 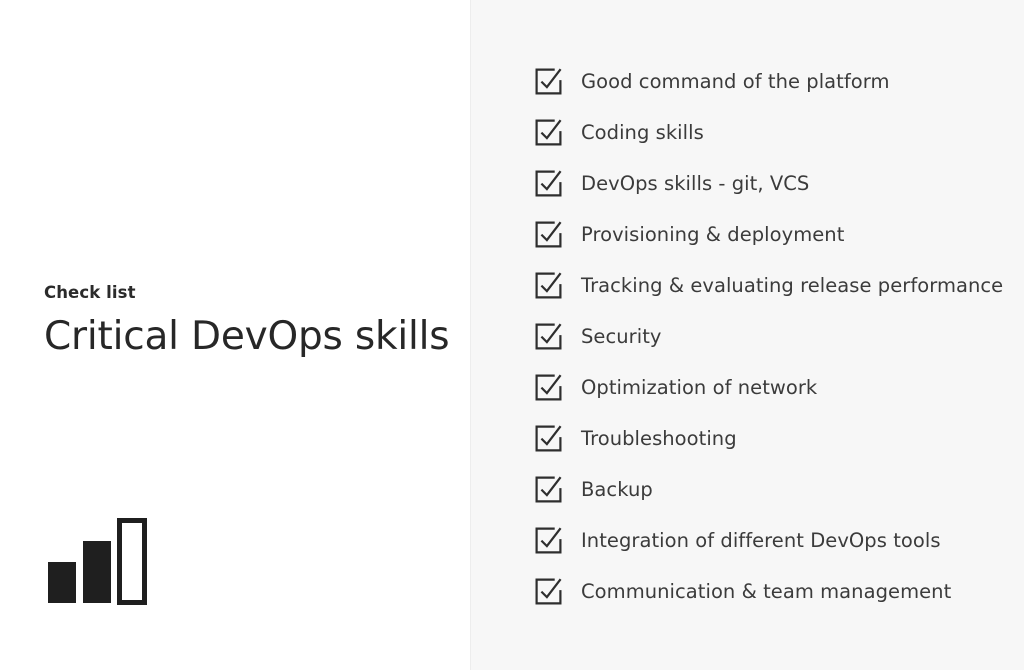 What do you see at coordinates (713, 234) in the screenshot?
I see `checklist-item-label: Provisioning & deployment` at bounding box center [713, 234].